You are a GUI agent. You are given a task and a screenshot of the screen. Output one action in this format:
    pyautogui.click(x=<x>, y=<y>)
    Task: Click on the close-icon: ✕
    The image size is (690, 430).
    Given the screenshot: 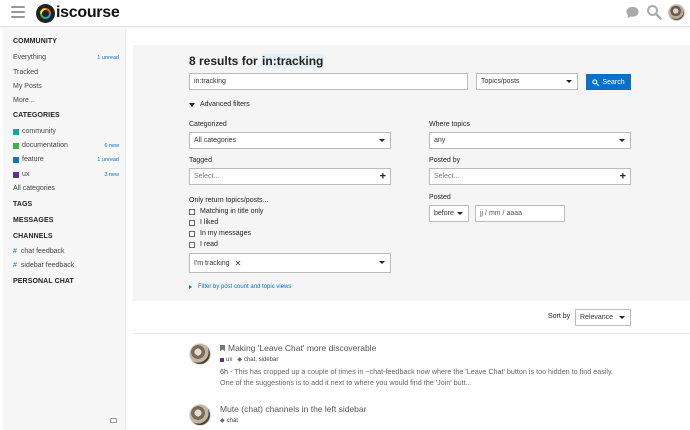 What is the action you would take?
    pyautogui.click(x=238, y=263)
    